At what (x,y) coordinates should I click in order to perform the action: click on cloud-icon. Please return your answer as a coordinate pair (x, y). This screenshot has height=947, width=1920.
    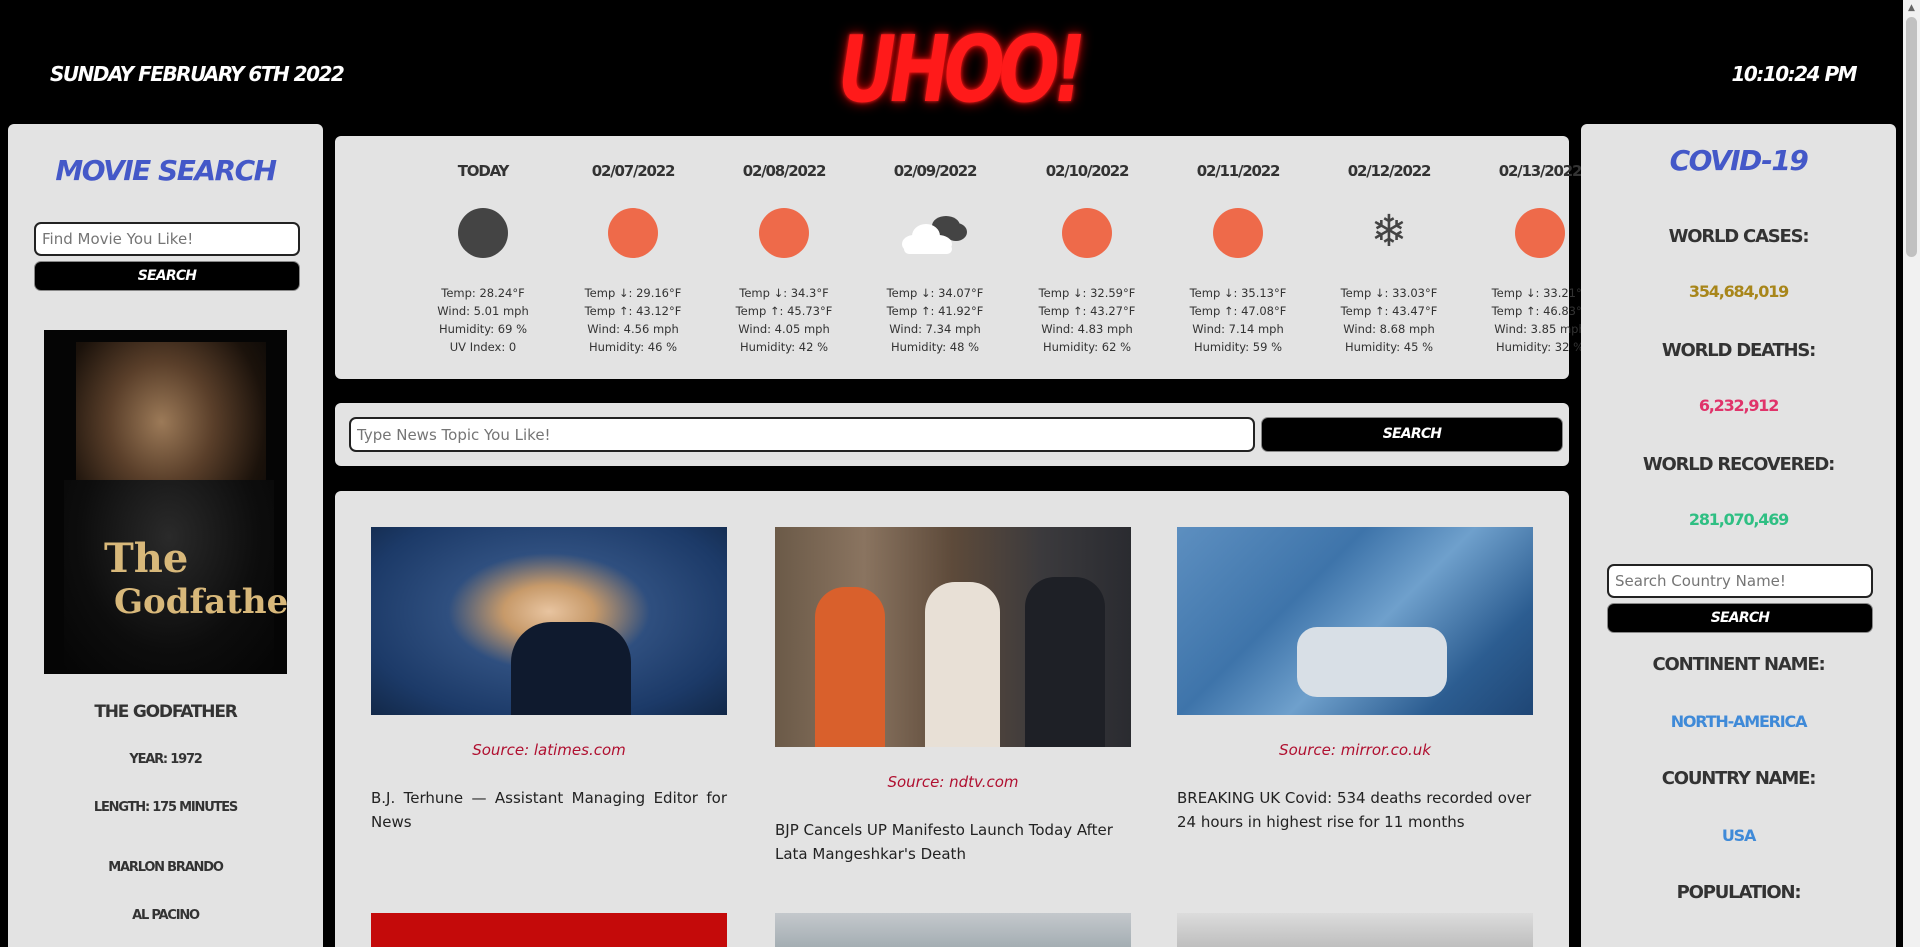
    Looking at the image, I should click on (934, 235).